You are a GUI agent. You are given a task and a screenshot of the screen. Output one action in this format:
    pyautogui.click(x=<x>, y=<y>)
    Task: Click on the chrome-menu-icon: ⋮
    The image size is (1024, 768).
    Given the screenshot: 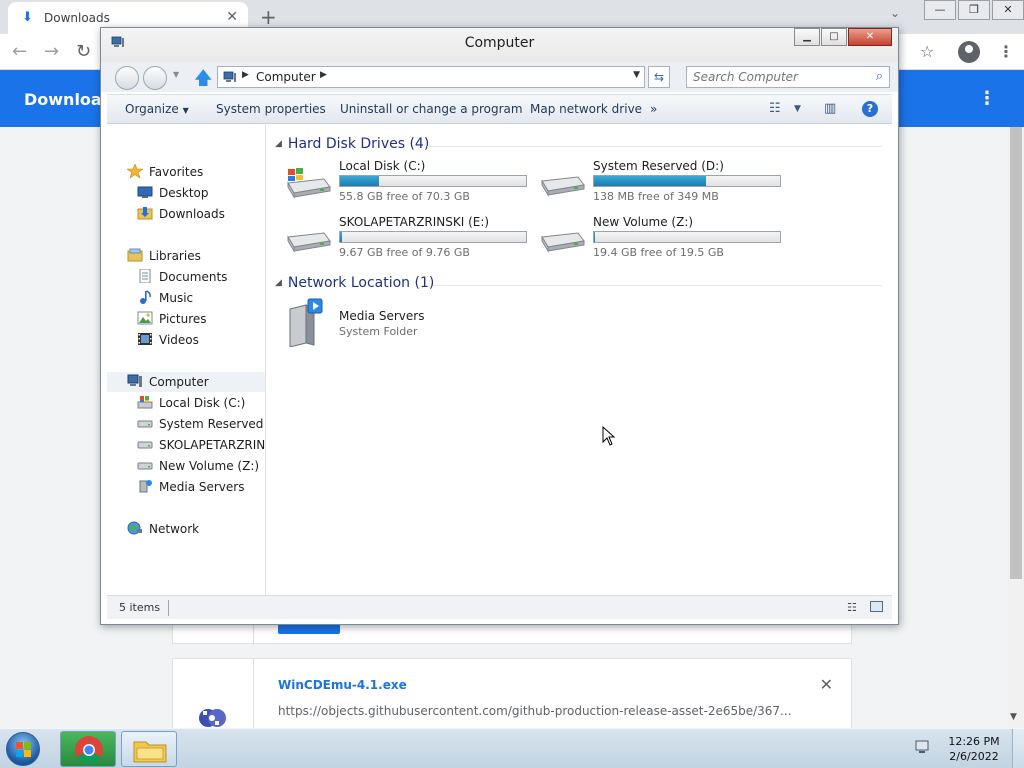 What is the action you would take?
    pyautogui.click(x=1006, y=51)
    